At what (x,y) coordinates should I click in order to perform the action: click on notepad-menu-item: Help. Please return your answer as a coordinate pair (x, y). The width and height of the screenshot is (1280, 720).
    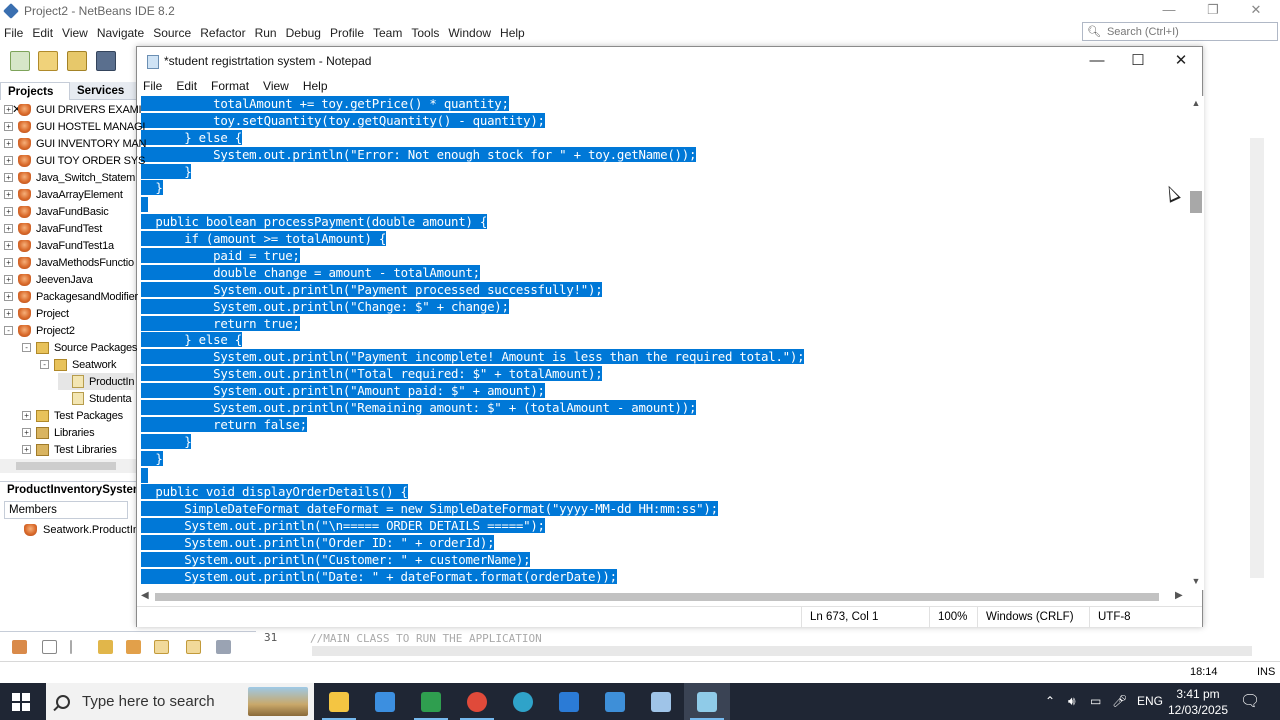
    Looking at the image, I should click on (315, 86).